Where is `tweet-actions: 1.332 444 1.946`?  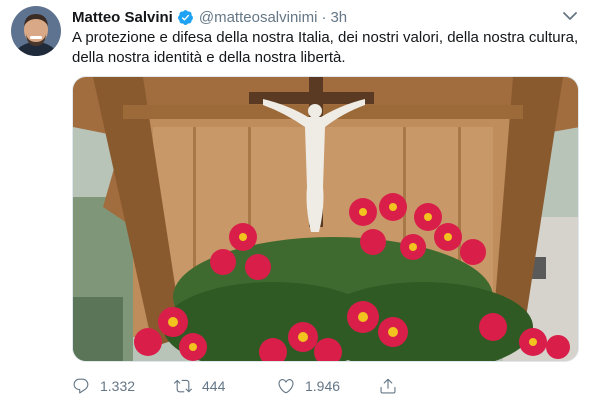
tweet-actions: 1.332 444 1.946 is located at coordinates (237, 386).